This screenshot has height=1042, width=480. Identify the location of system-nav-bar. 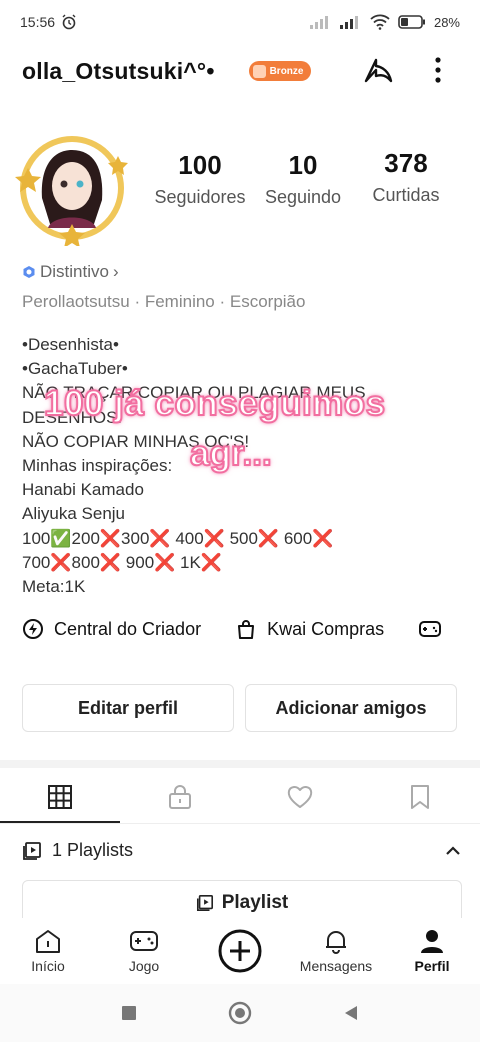
(240, 1013).